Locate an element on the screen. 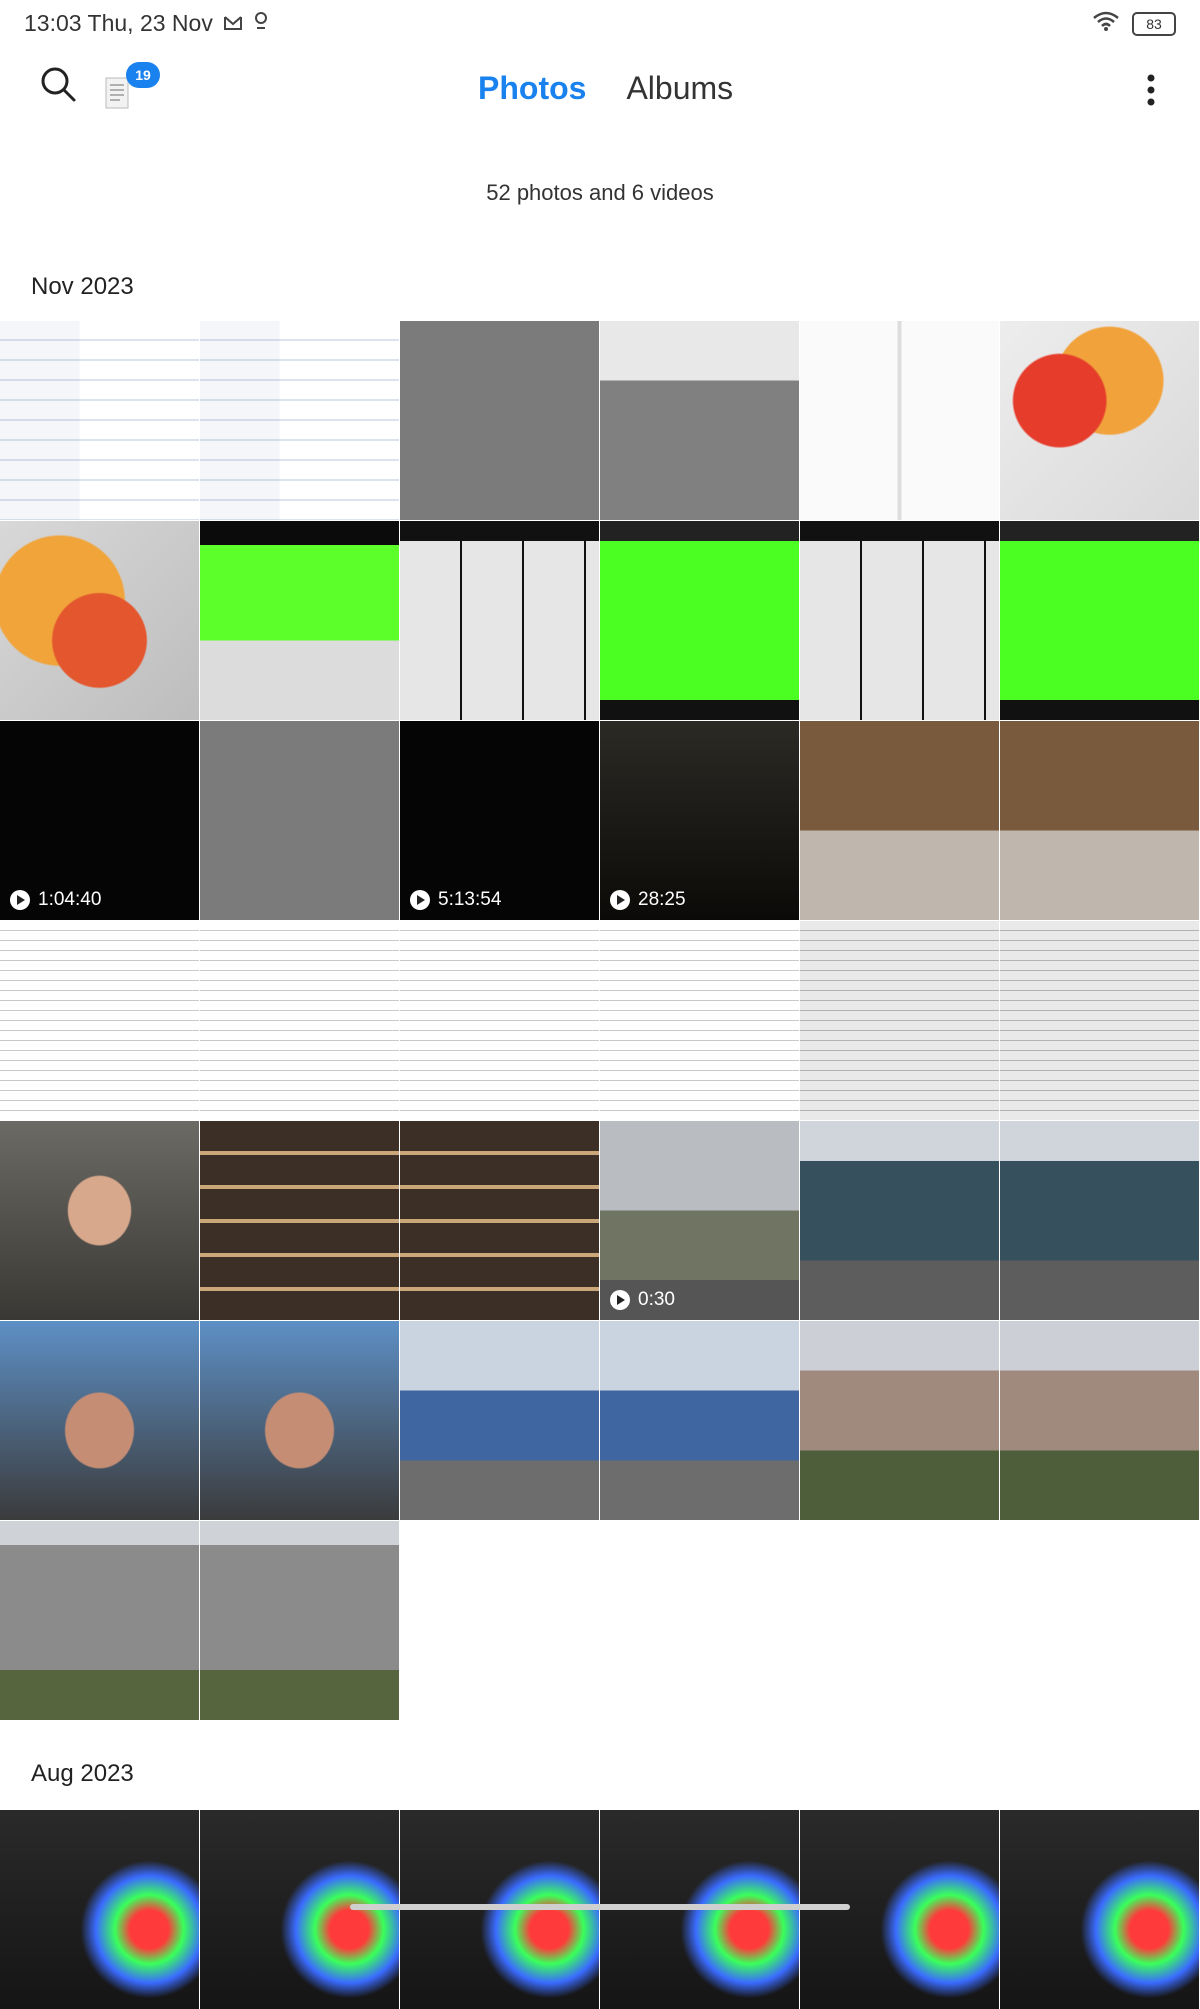  more-options-button is located at coordinates (1151, 90).